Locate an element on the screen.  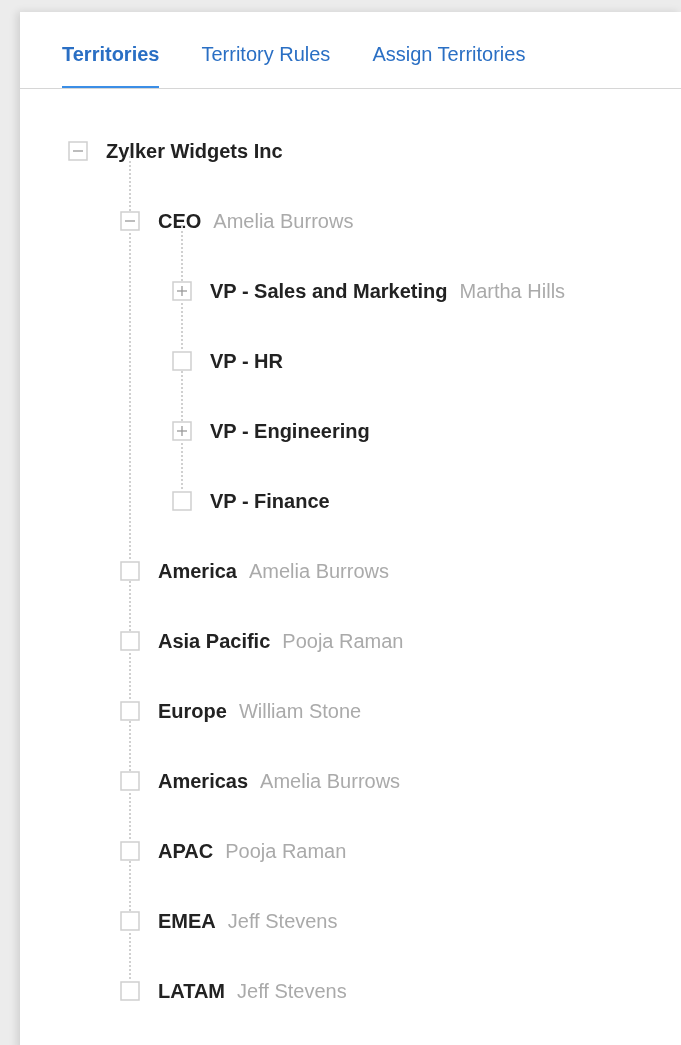
territory-name: LATAM is located at coordinates (191, 991).